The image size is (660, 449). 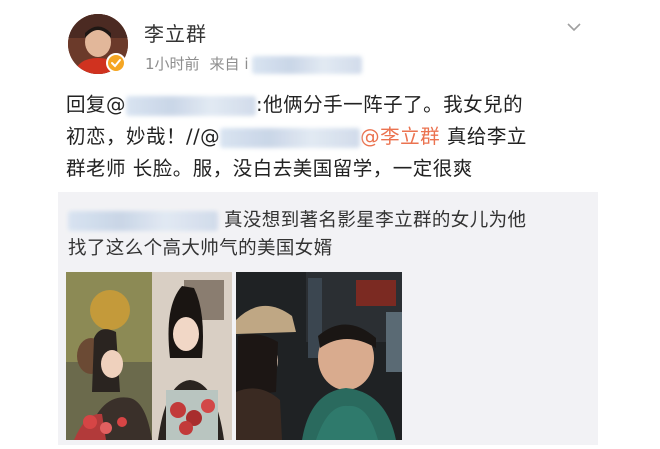 I want to click on redacted-mention, so click(x=191, y=105).